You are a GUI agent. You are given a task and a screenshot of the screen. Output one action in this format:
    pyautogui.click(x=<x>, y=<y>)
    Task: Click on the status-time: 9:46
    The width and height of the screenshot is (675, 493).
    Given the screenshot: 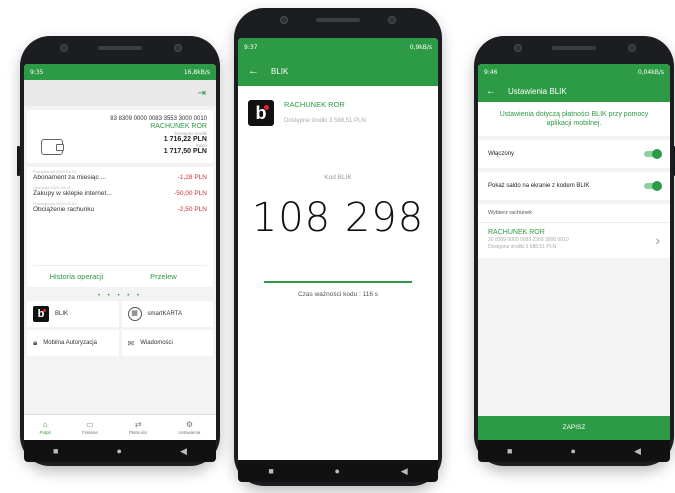 What is the action you would take?
    pyautogui.click(x=491, y=72)
    